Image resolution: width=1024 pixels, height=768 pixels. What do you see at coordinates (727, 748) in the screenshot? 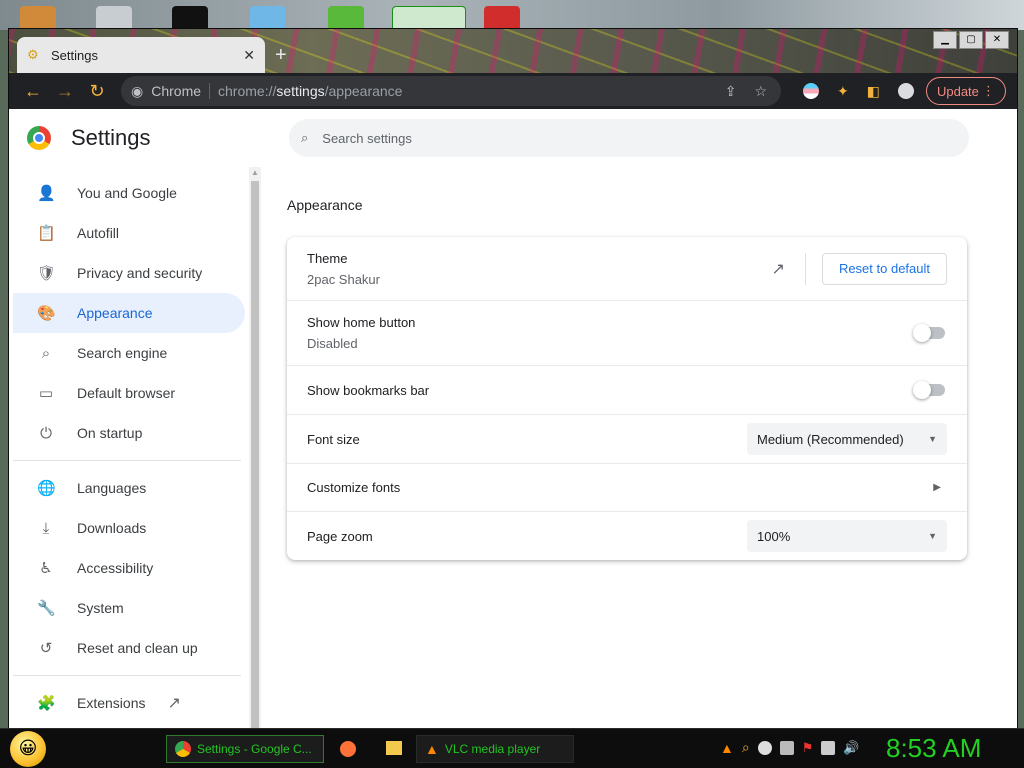
I see `vlc-tray-icon: ▲` at bounding box center [727, 748].